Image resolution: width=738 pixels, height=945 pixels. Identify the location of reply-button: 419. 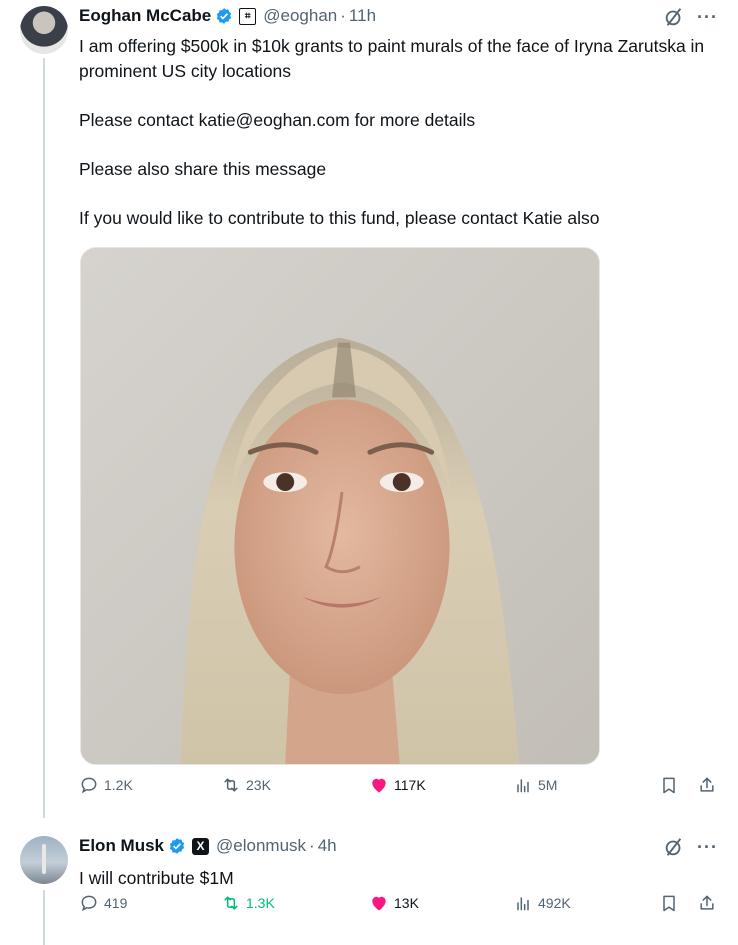
(103, 903).